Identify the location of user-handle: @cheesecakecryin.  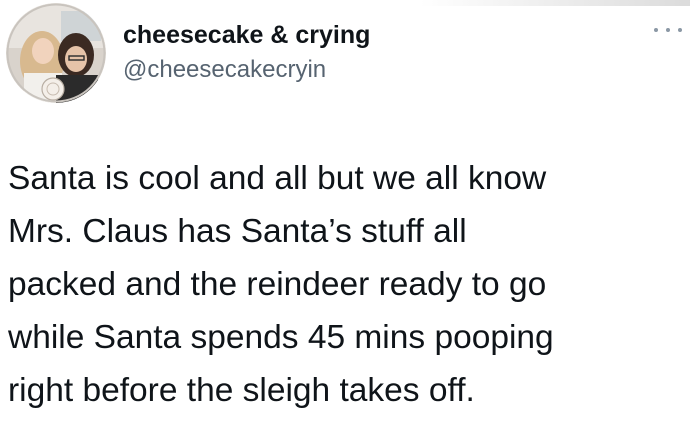
(246, 70).